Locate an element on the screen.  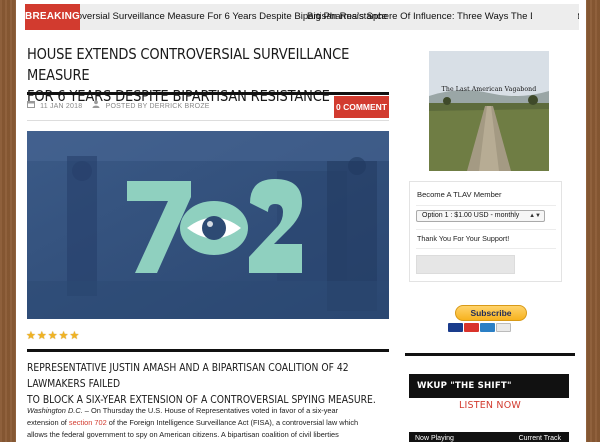
discover-card-icon is located at coordinates (503, 327).